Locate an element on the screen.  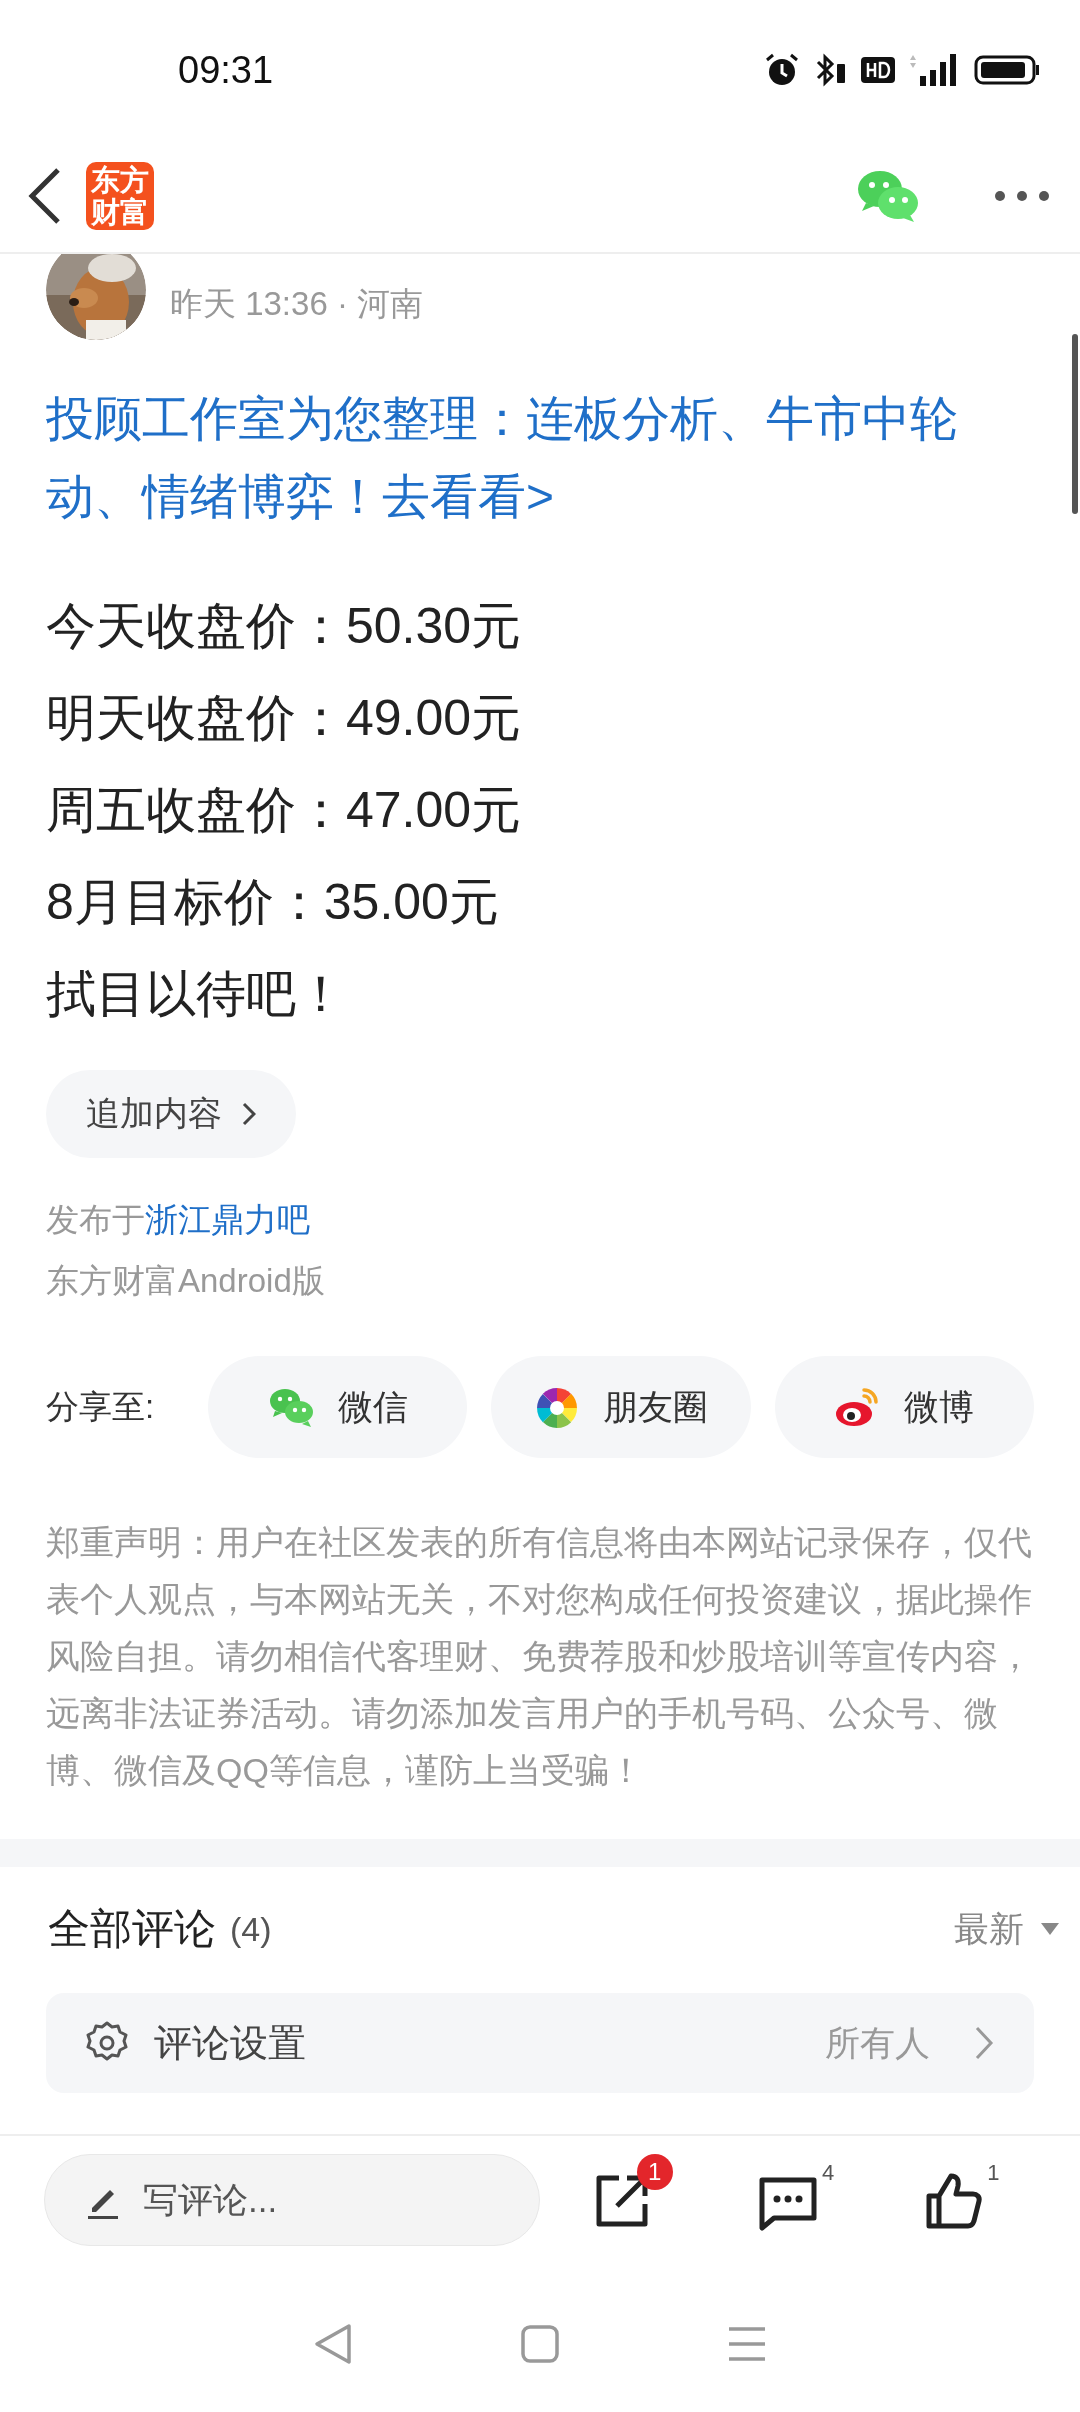
headline-link: 投顾工作室为您整理：连板分析、牛市中轮动、情绪博弈！去看看> is located at coordinates (540, 458).